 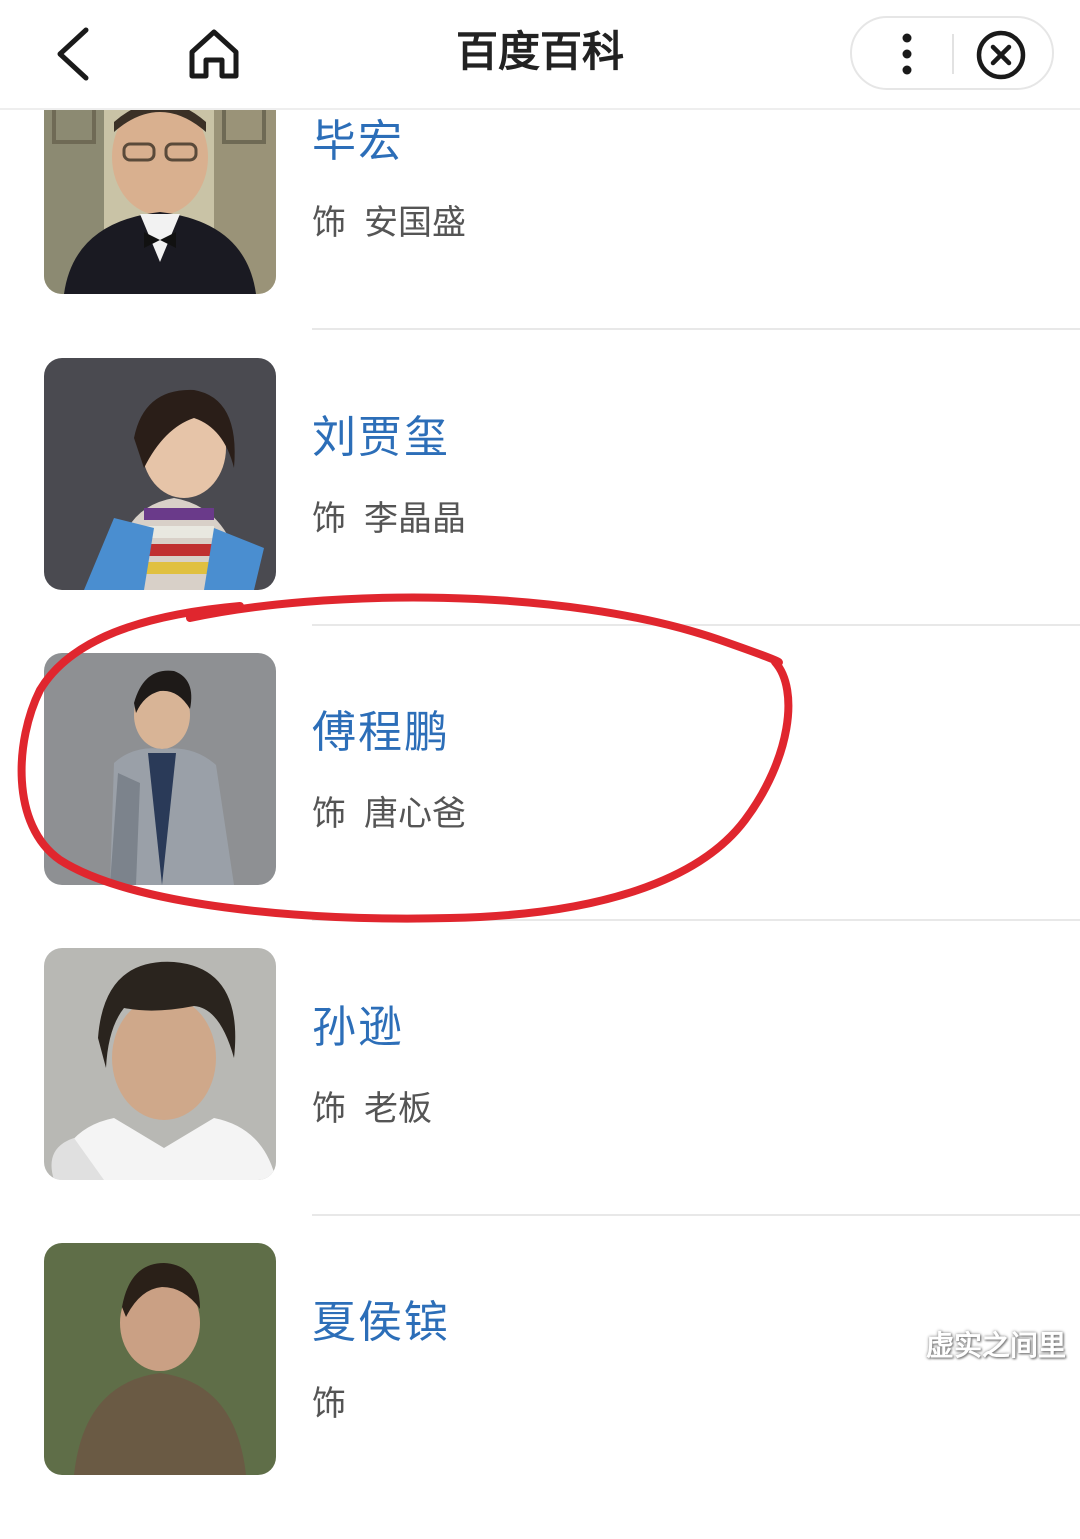 What do you see at coordinates (381, 438) in the screenshot?
I see `actor-name-link: 刘贾玺` at bounding box center [381, 438].